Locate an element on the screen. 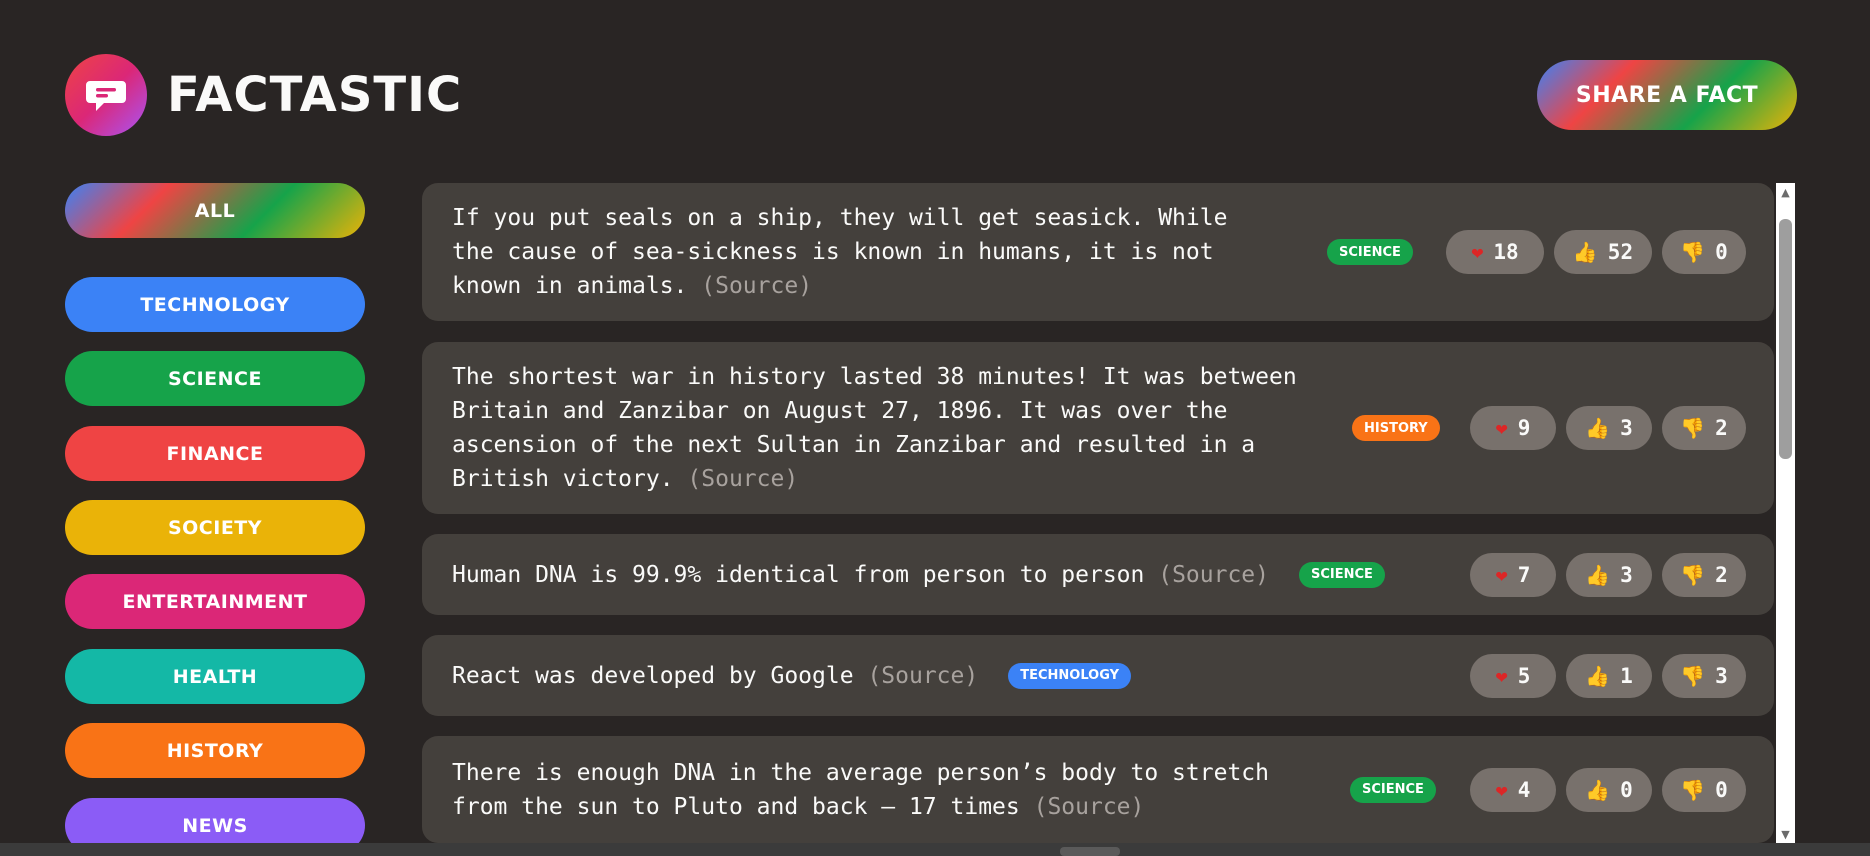 The image size is (1870, 856). brand: FACTASTIC is located at coordinates (263, 95).